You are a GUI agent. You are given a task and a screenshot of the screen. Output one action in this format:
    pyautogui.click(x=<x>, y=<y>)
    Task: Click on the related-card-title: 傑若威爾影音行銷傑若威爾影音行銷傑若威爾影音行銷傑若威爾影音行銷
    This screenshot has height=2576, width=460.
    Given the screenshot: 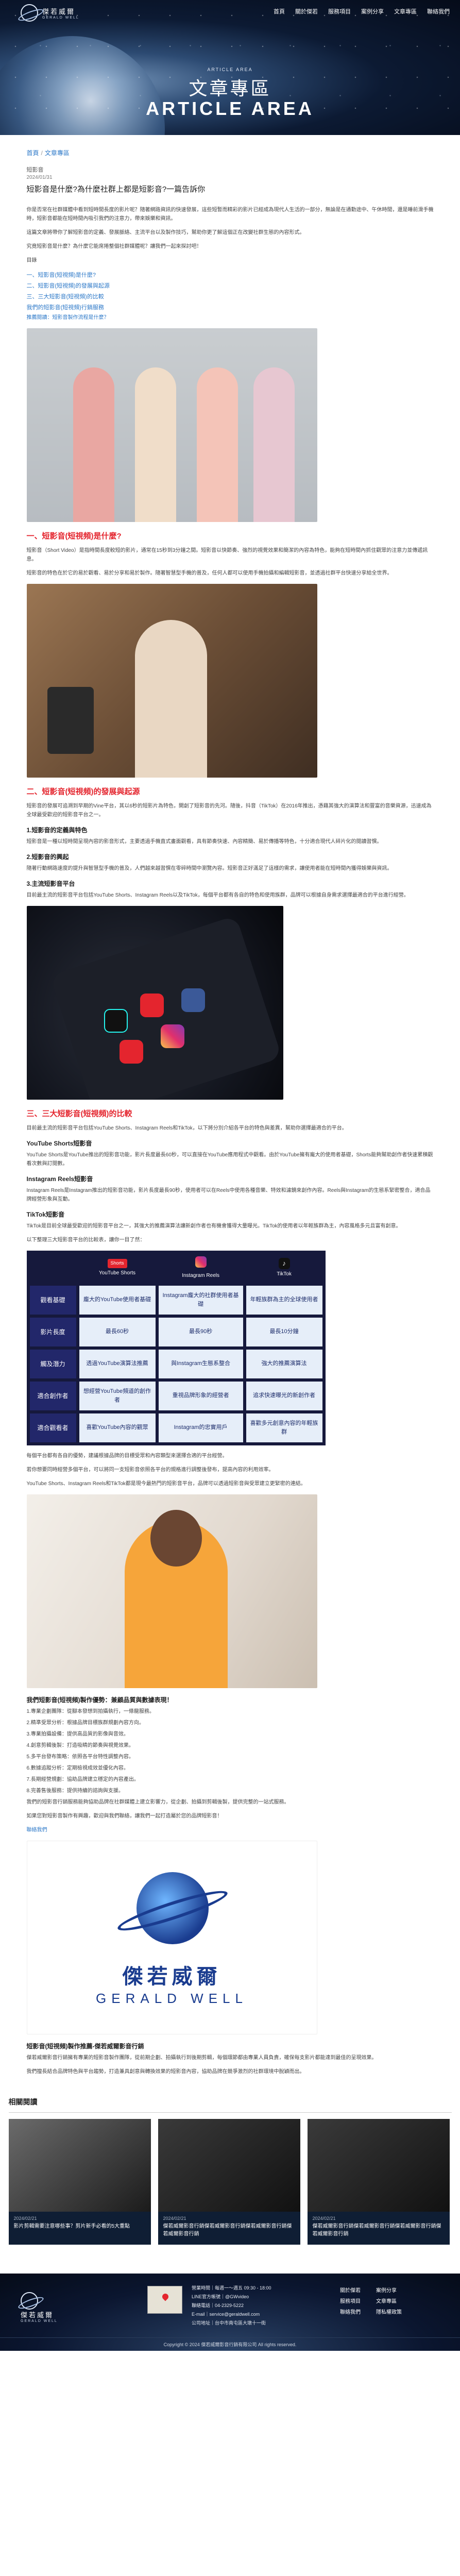 What is the action you would take?
    pyautogui.click(x=228, y=2230)
    